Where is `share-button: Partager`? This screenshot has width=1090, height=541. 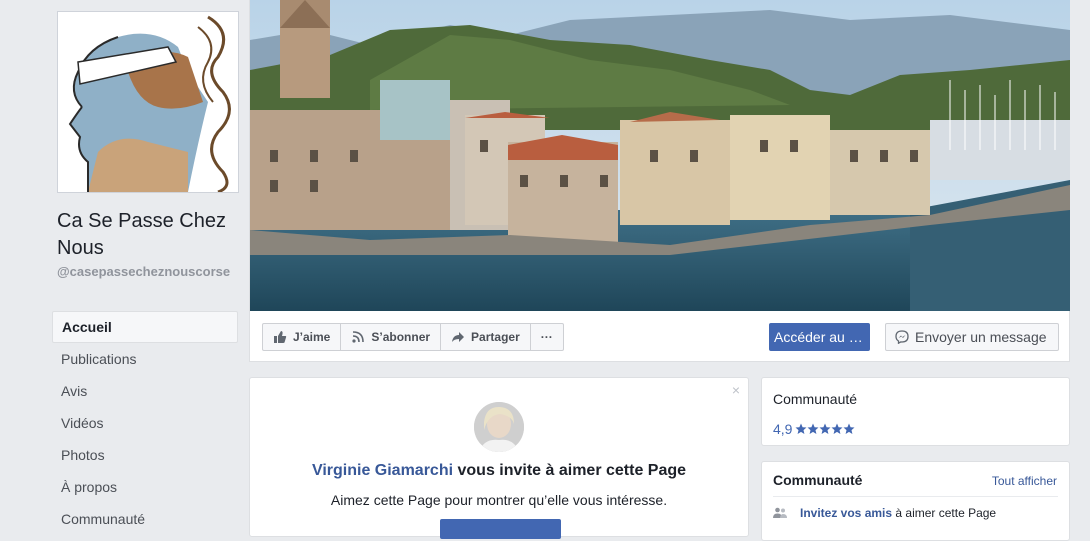
share-button: Partager is located at coordinates (485, 337).